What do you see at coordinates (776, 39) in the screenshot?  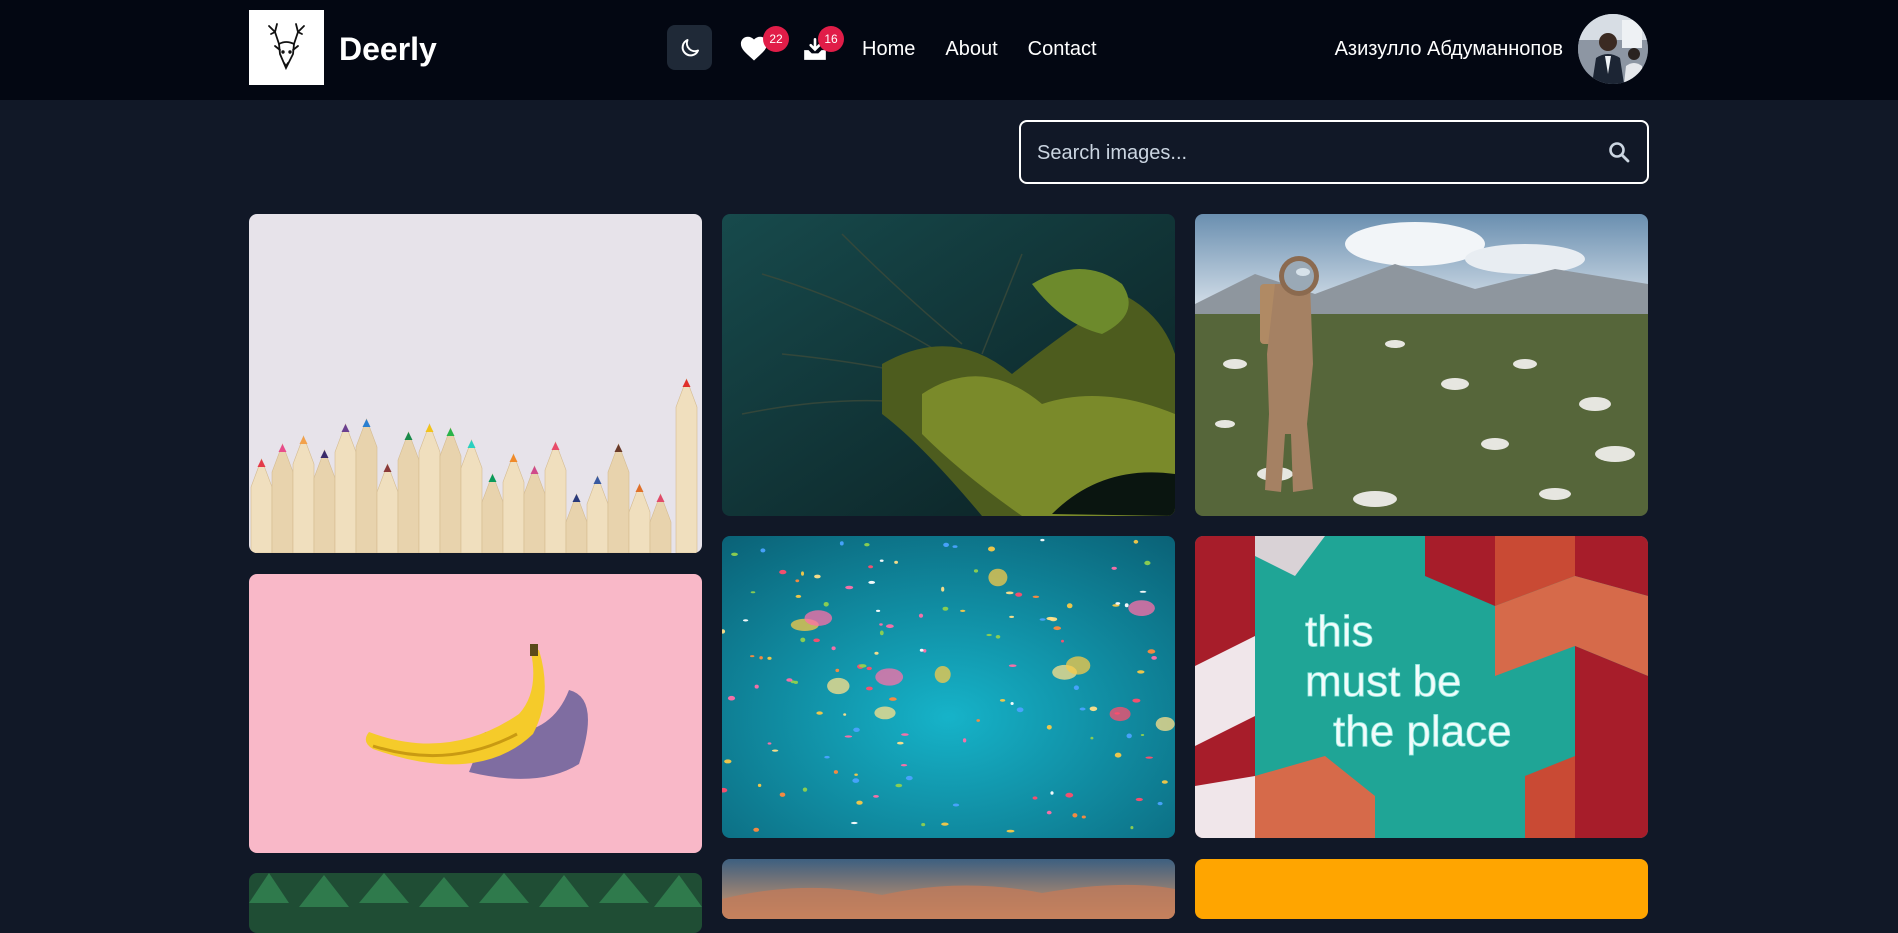 I see `favorites-count-badge: 22` at bounding box center [776, 39].